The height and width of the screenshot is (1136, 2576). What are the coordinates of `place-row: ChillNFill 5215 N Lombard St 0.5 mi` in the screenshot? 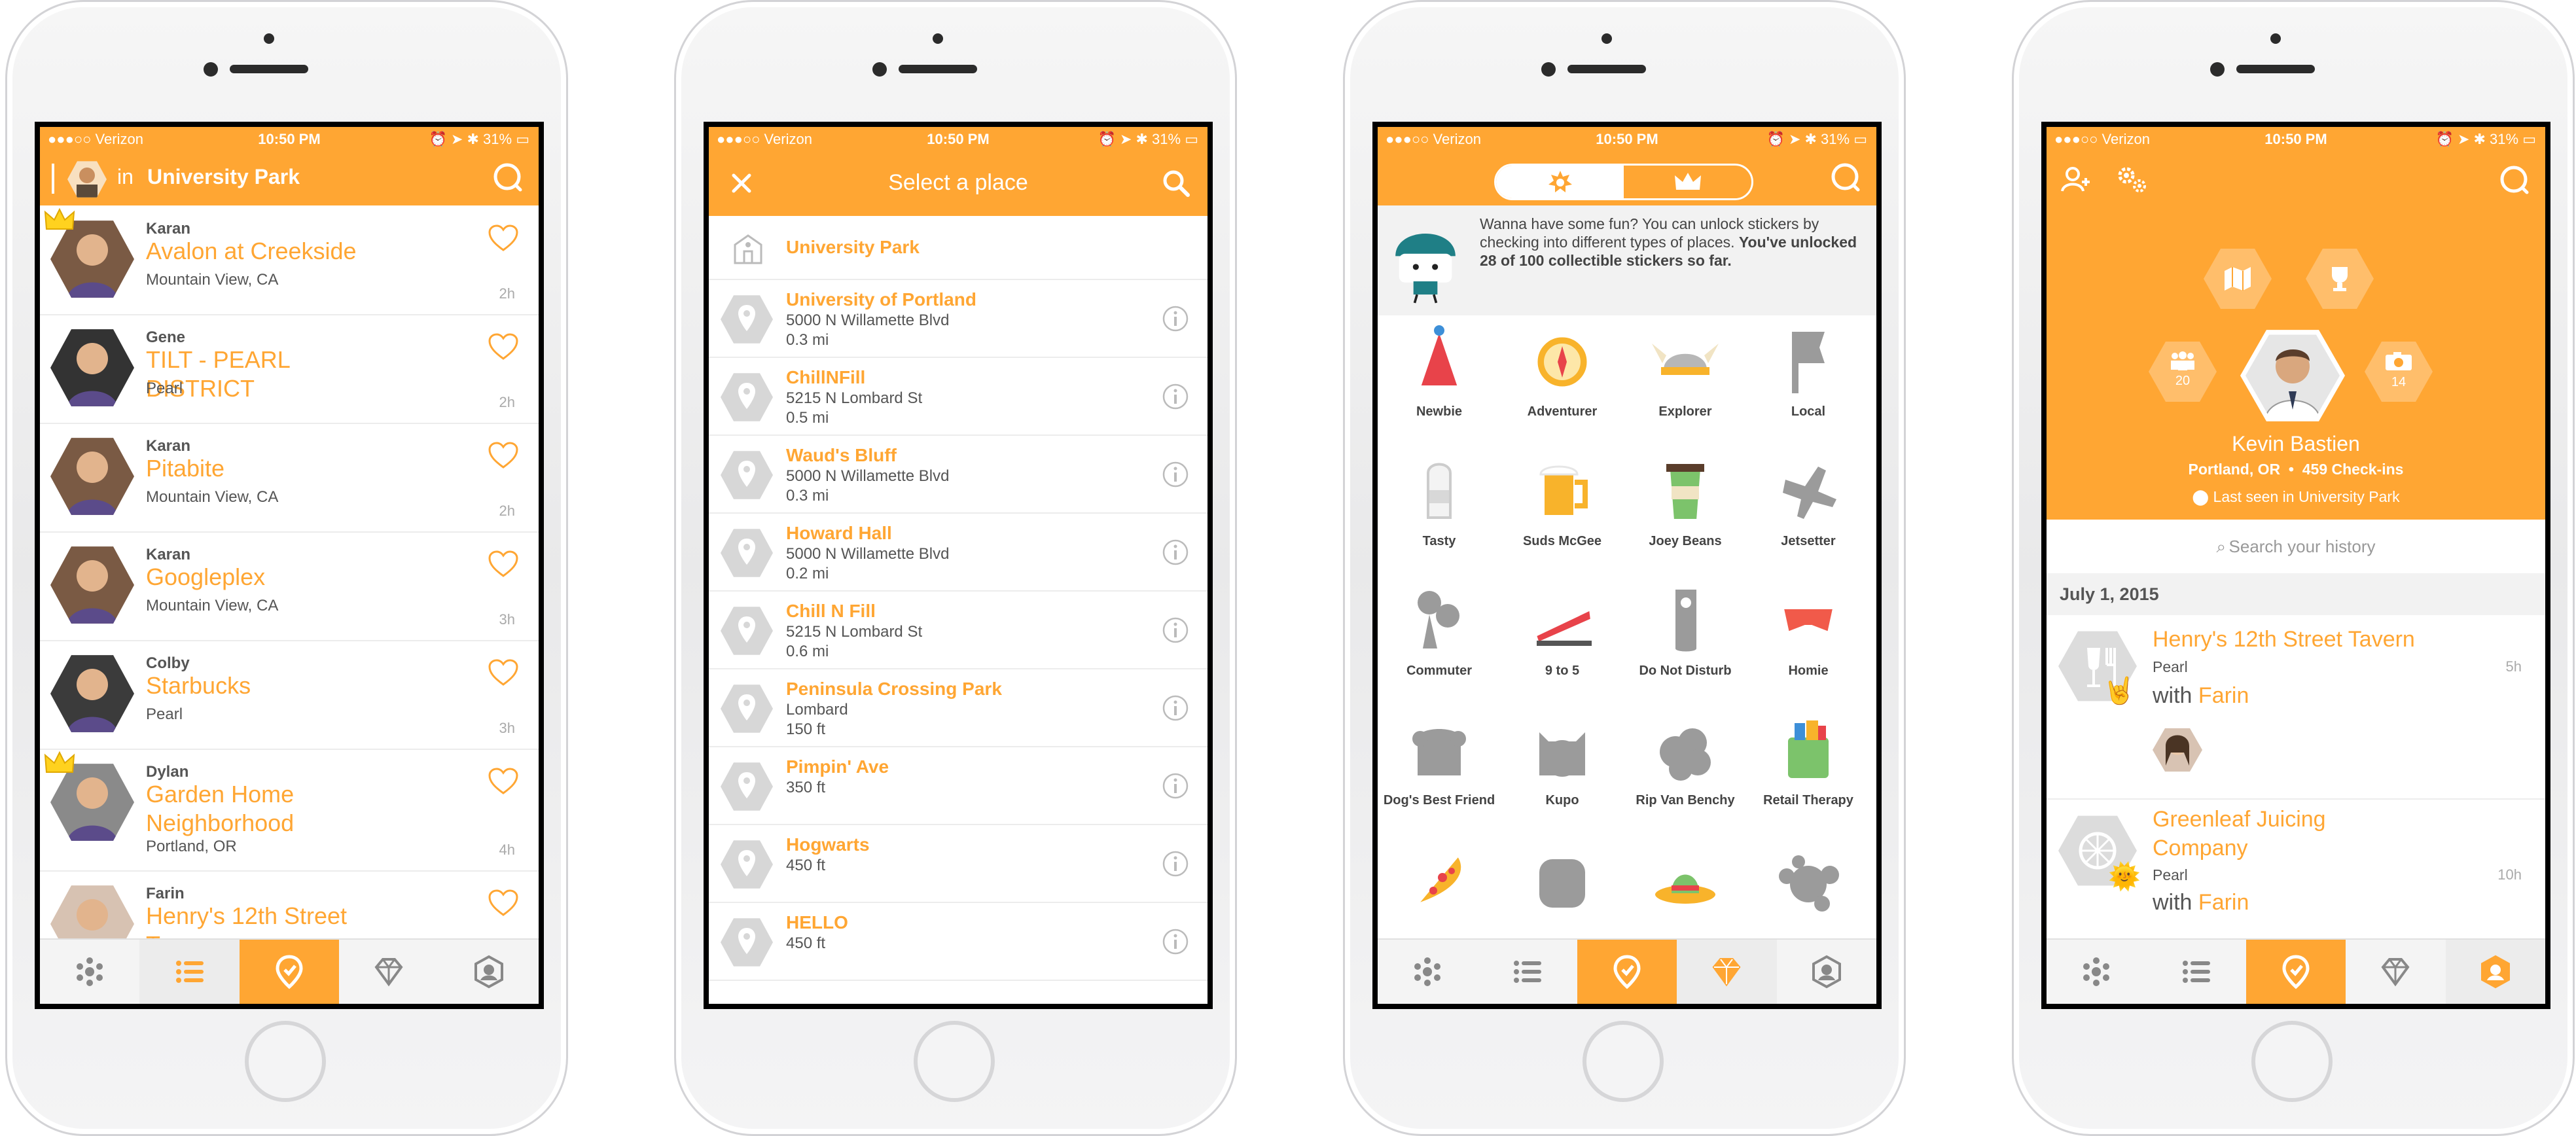 It's located at (958, 396).